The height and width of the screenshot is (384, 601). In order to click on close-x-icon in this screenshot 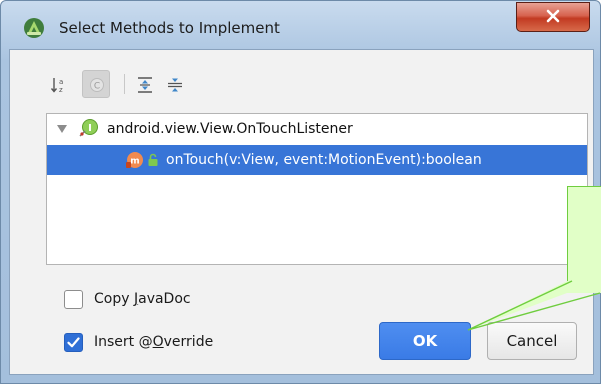, I will do `click(553, 16)`.